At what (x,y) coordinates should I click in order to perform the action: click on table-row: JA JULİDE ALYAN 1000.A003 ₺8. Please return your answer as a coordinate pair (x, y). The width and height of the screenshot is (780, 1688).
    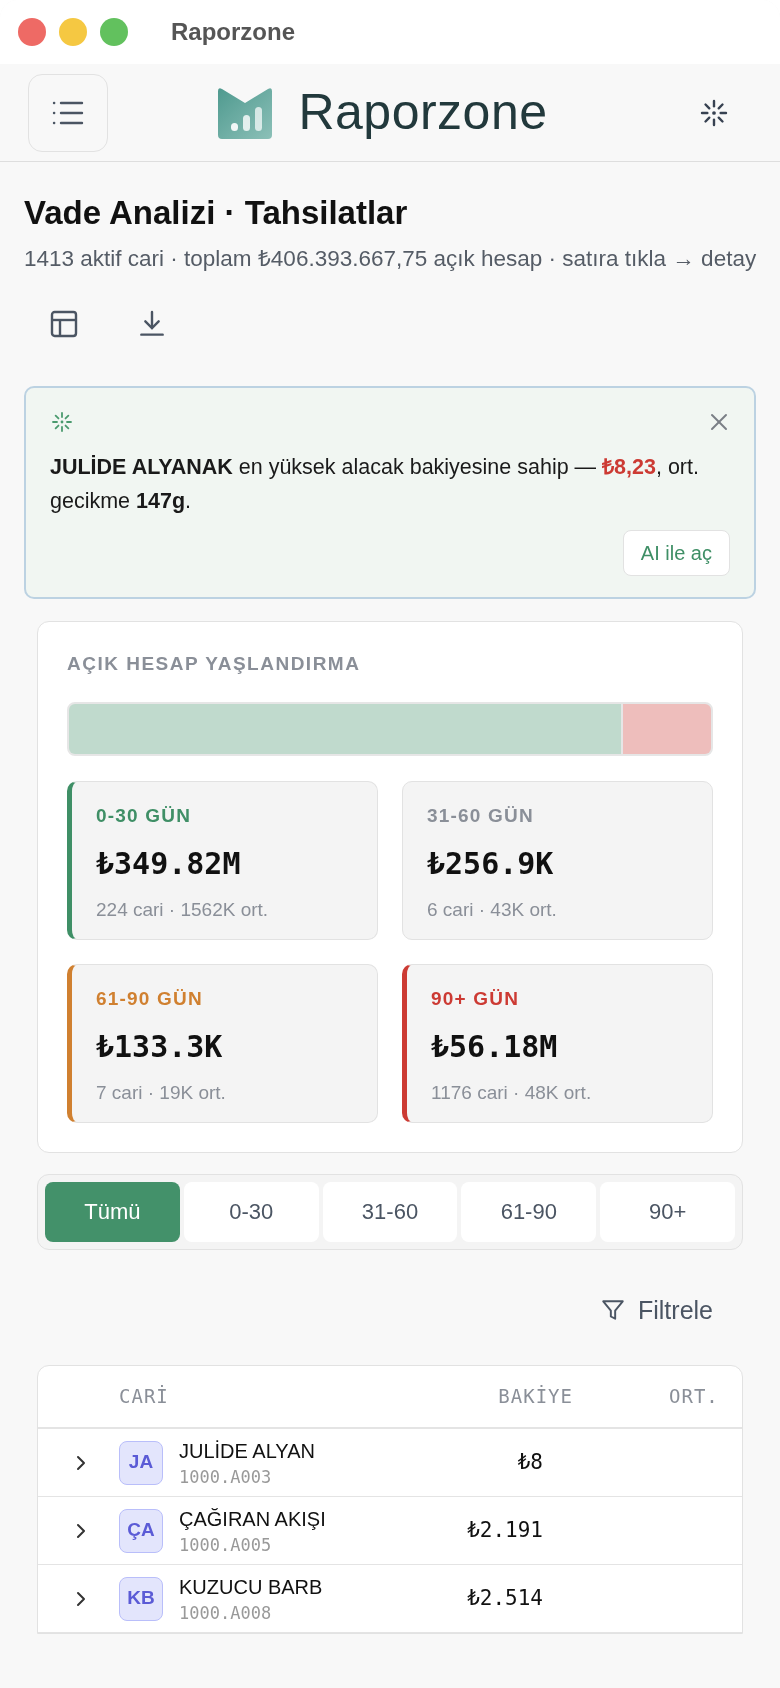
    Looking at the image, I should click on (390, 1463).